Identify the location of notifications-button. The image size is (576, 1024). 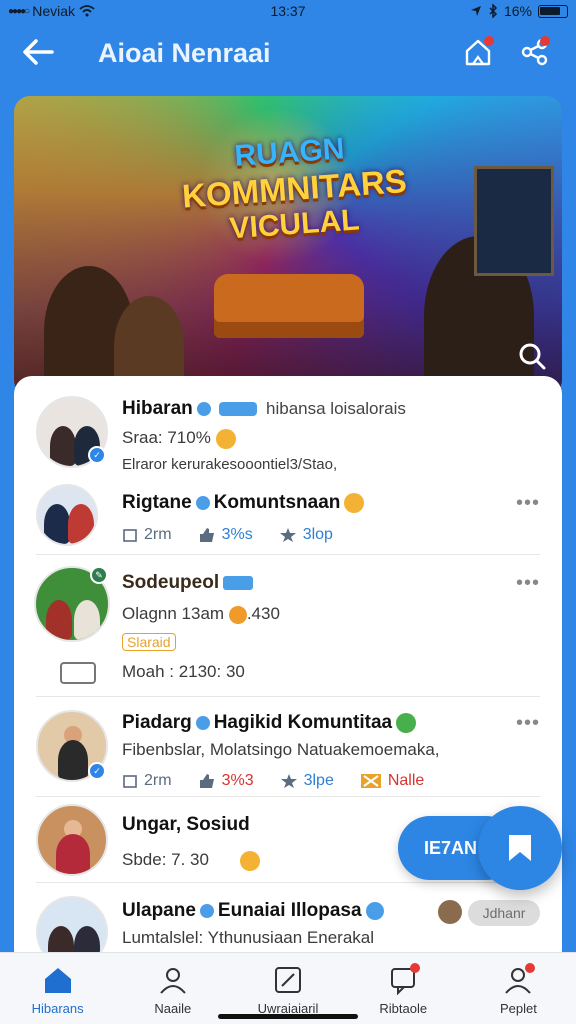
(478, 52).